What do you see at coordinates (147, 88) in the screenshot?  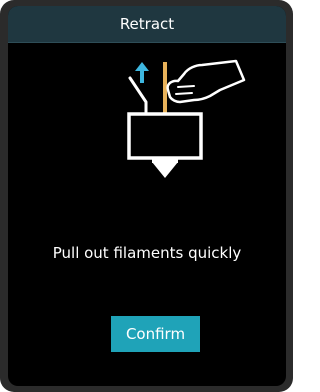 I see `filament-icon` at bounding box center [147, 88].